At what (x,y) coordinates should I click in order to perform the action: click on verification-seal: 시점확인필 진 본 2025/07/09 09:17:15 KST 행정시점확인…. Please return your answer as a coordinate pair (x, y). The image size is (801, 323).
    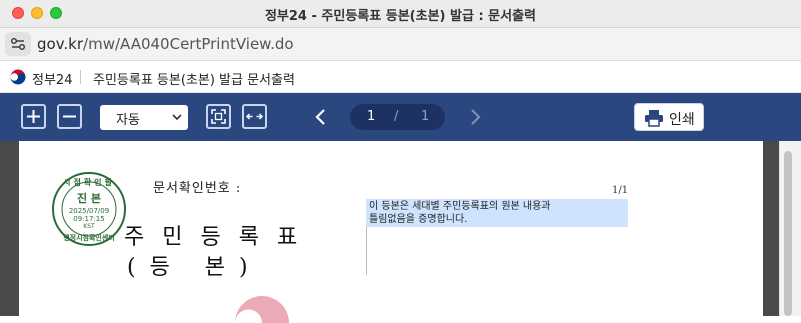
    Looking at the image, I should click on (89, 209).